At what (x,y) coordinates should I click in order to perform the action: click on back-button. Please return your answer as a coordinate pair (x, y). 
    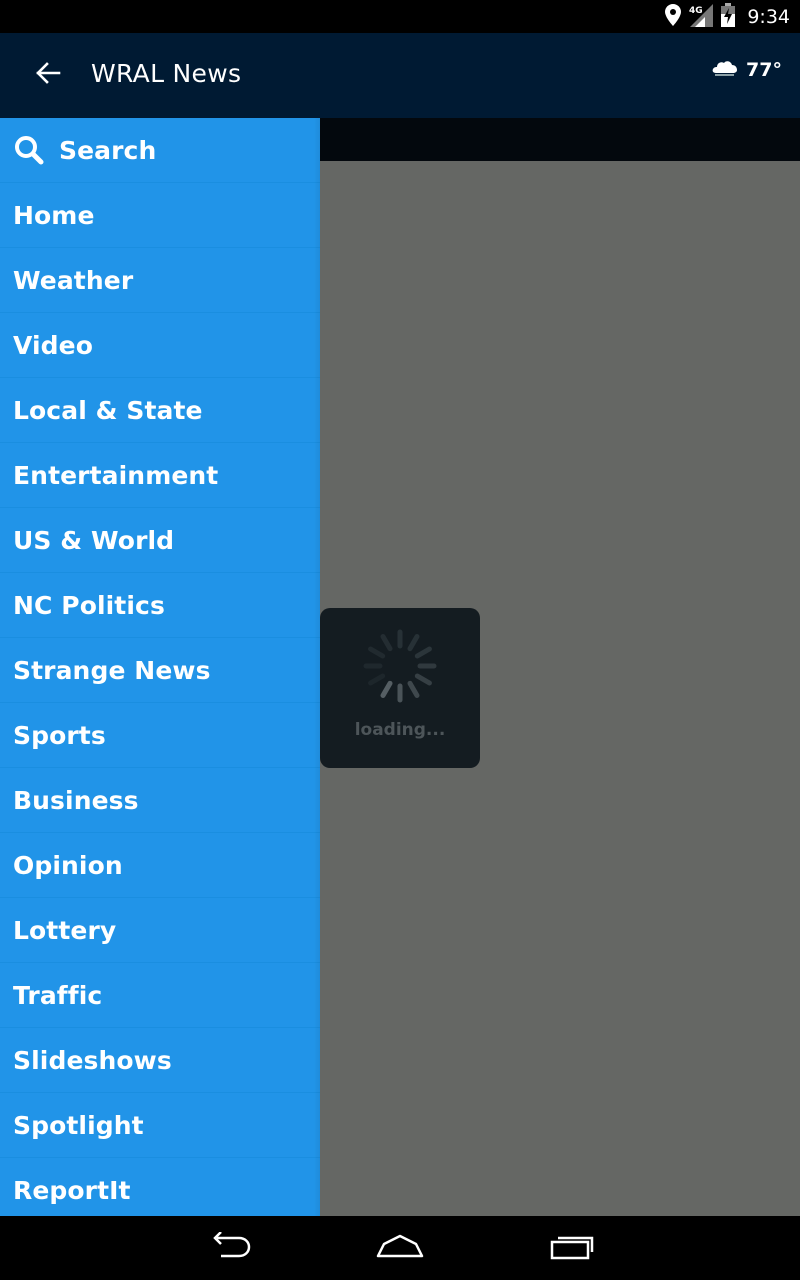
    Looking at the image, I should click on (48, 75).